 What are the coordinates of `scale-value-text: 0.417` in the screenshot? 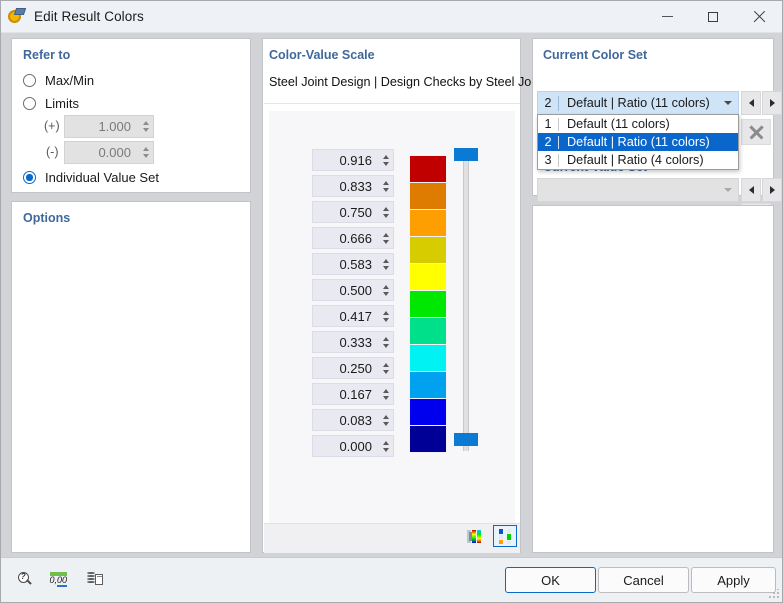 It's located at (355, 316).